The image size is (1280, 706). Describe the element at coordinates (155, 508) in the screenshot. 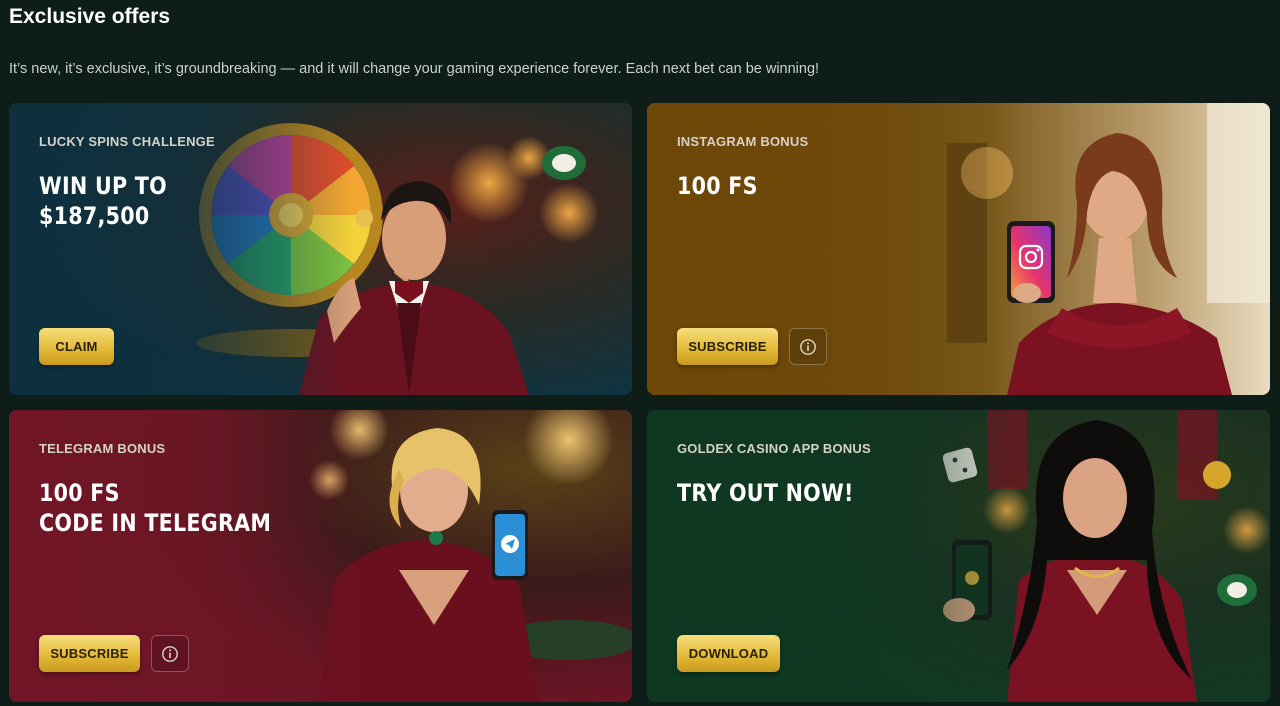

I see `offer-headline: 100 FS CODE IN TELEGRAM` at that location.